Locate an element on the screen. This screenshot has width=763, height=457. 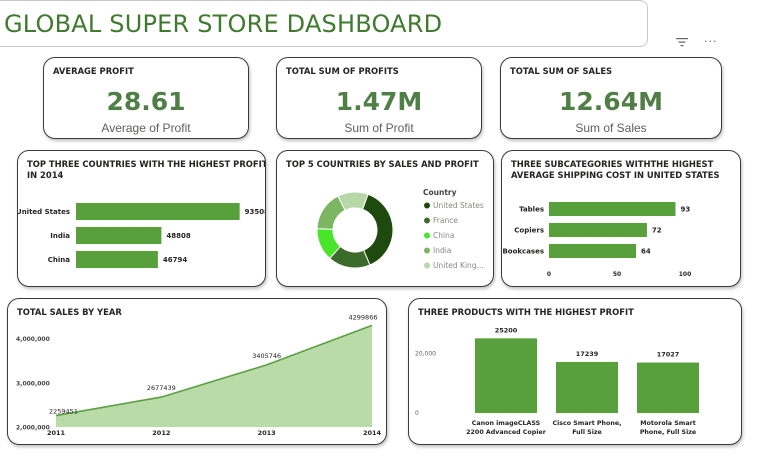
filter-icon is located at coordinates (682, 43).